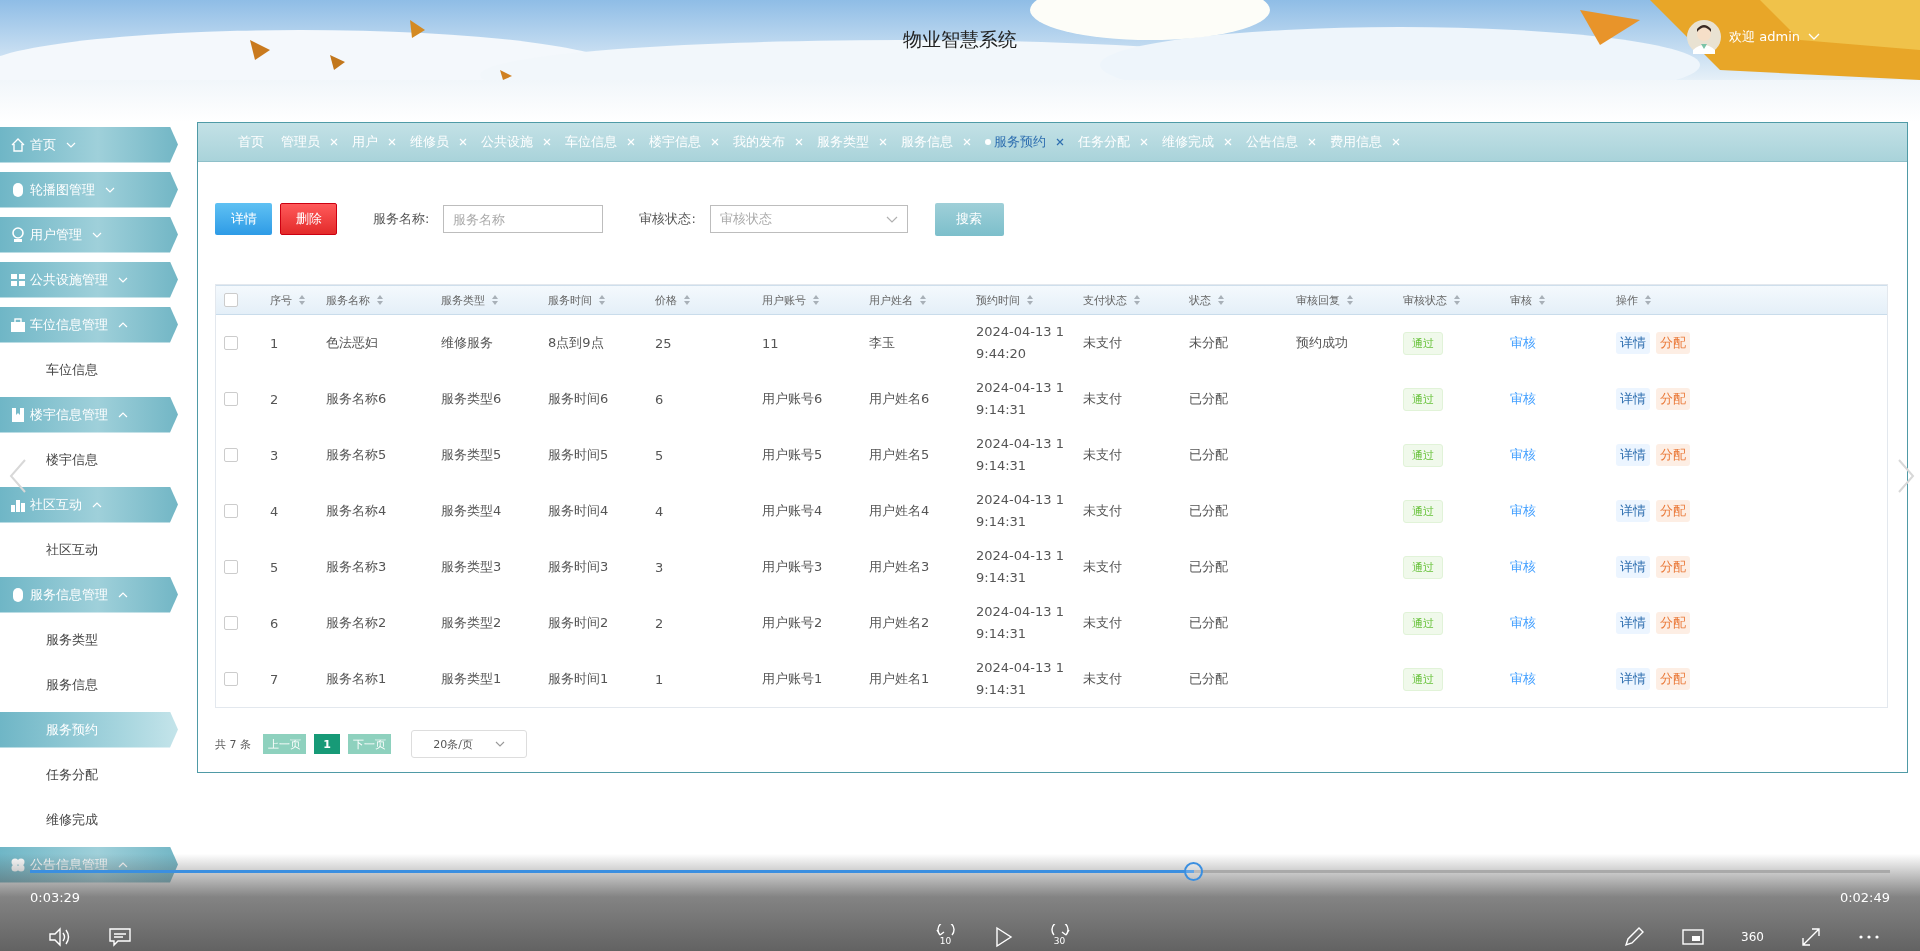 Image resolution: width=1920 pixels, height=951 pixels. Describe the element at coordinates (1318, 300) in the screenshot. I see `column-header: 审核回复` at that location.